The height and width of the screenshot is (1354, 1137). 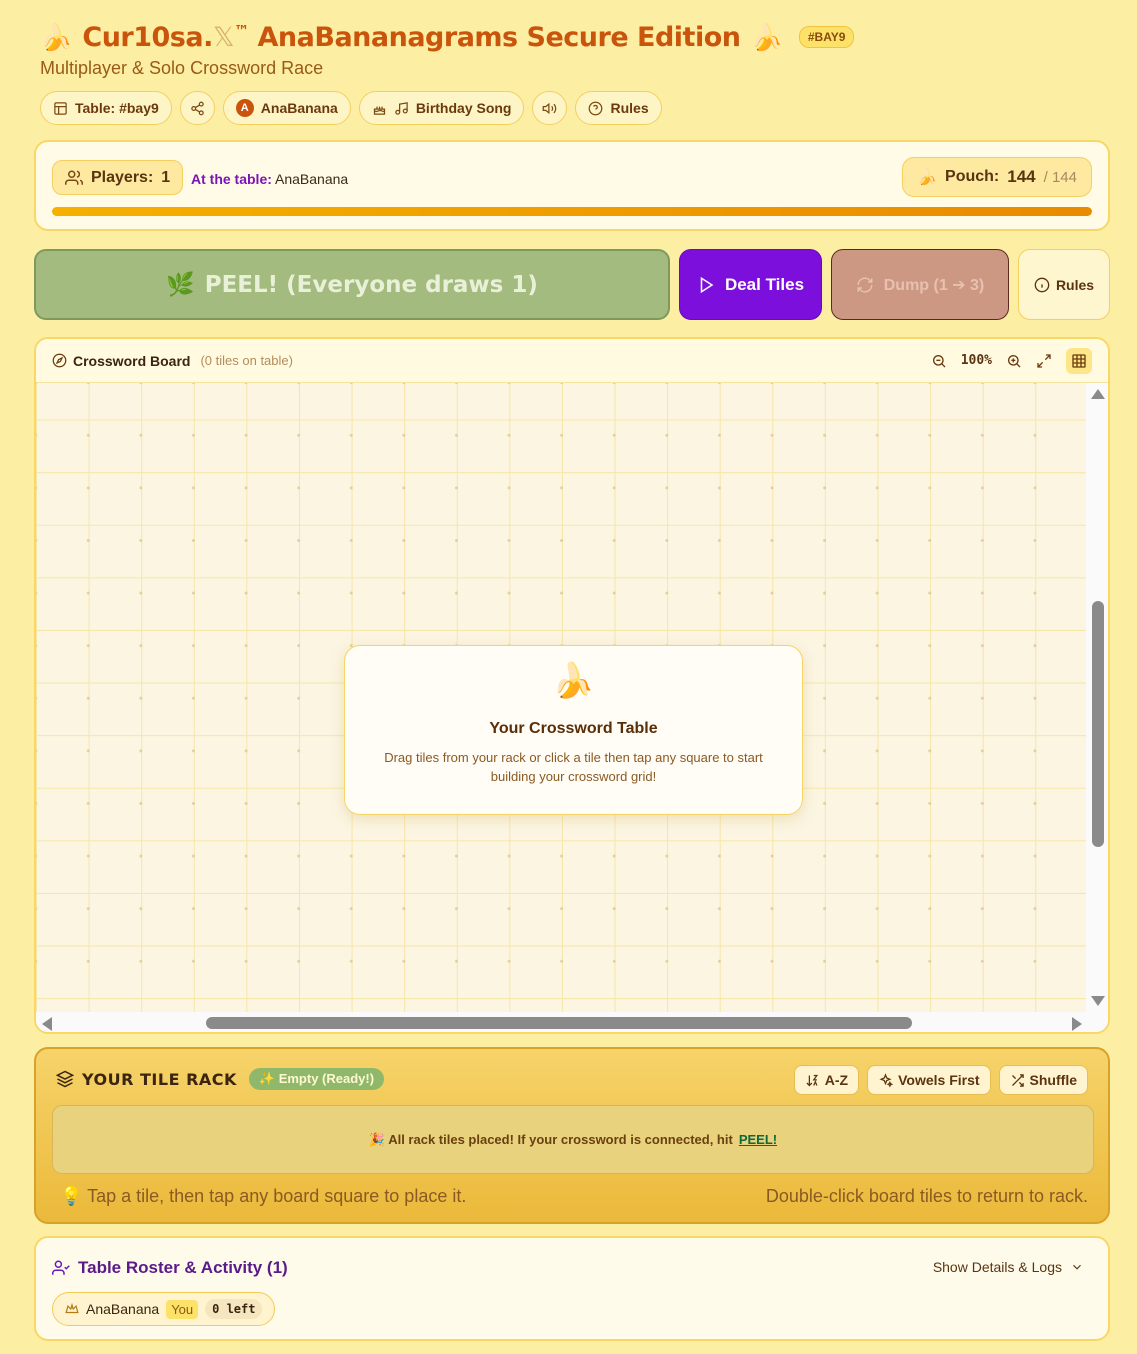 I want to click on cake-icon, so click(x=379, y=110).